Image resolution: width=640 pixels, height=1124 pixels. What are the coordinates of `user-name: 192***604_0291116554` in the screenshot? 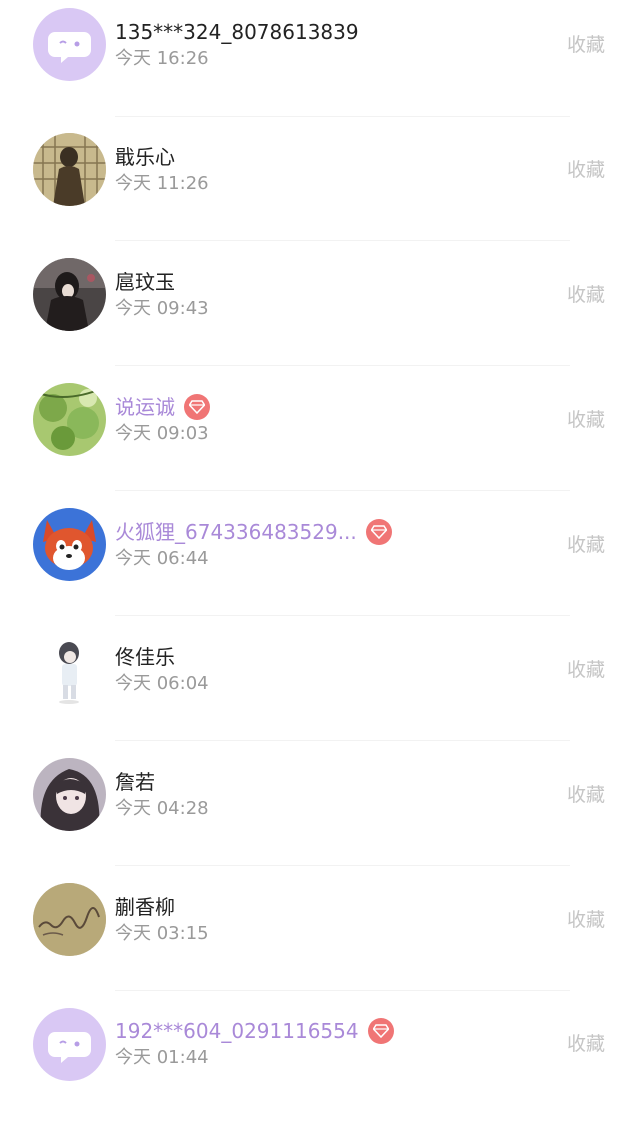 It's located at (237, 1031).